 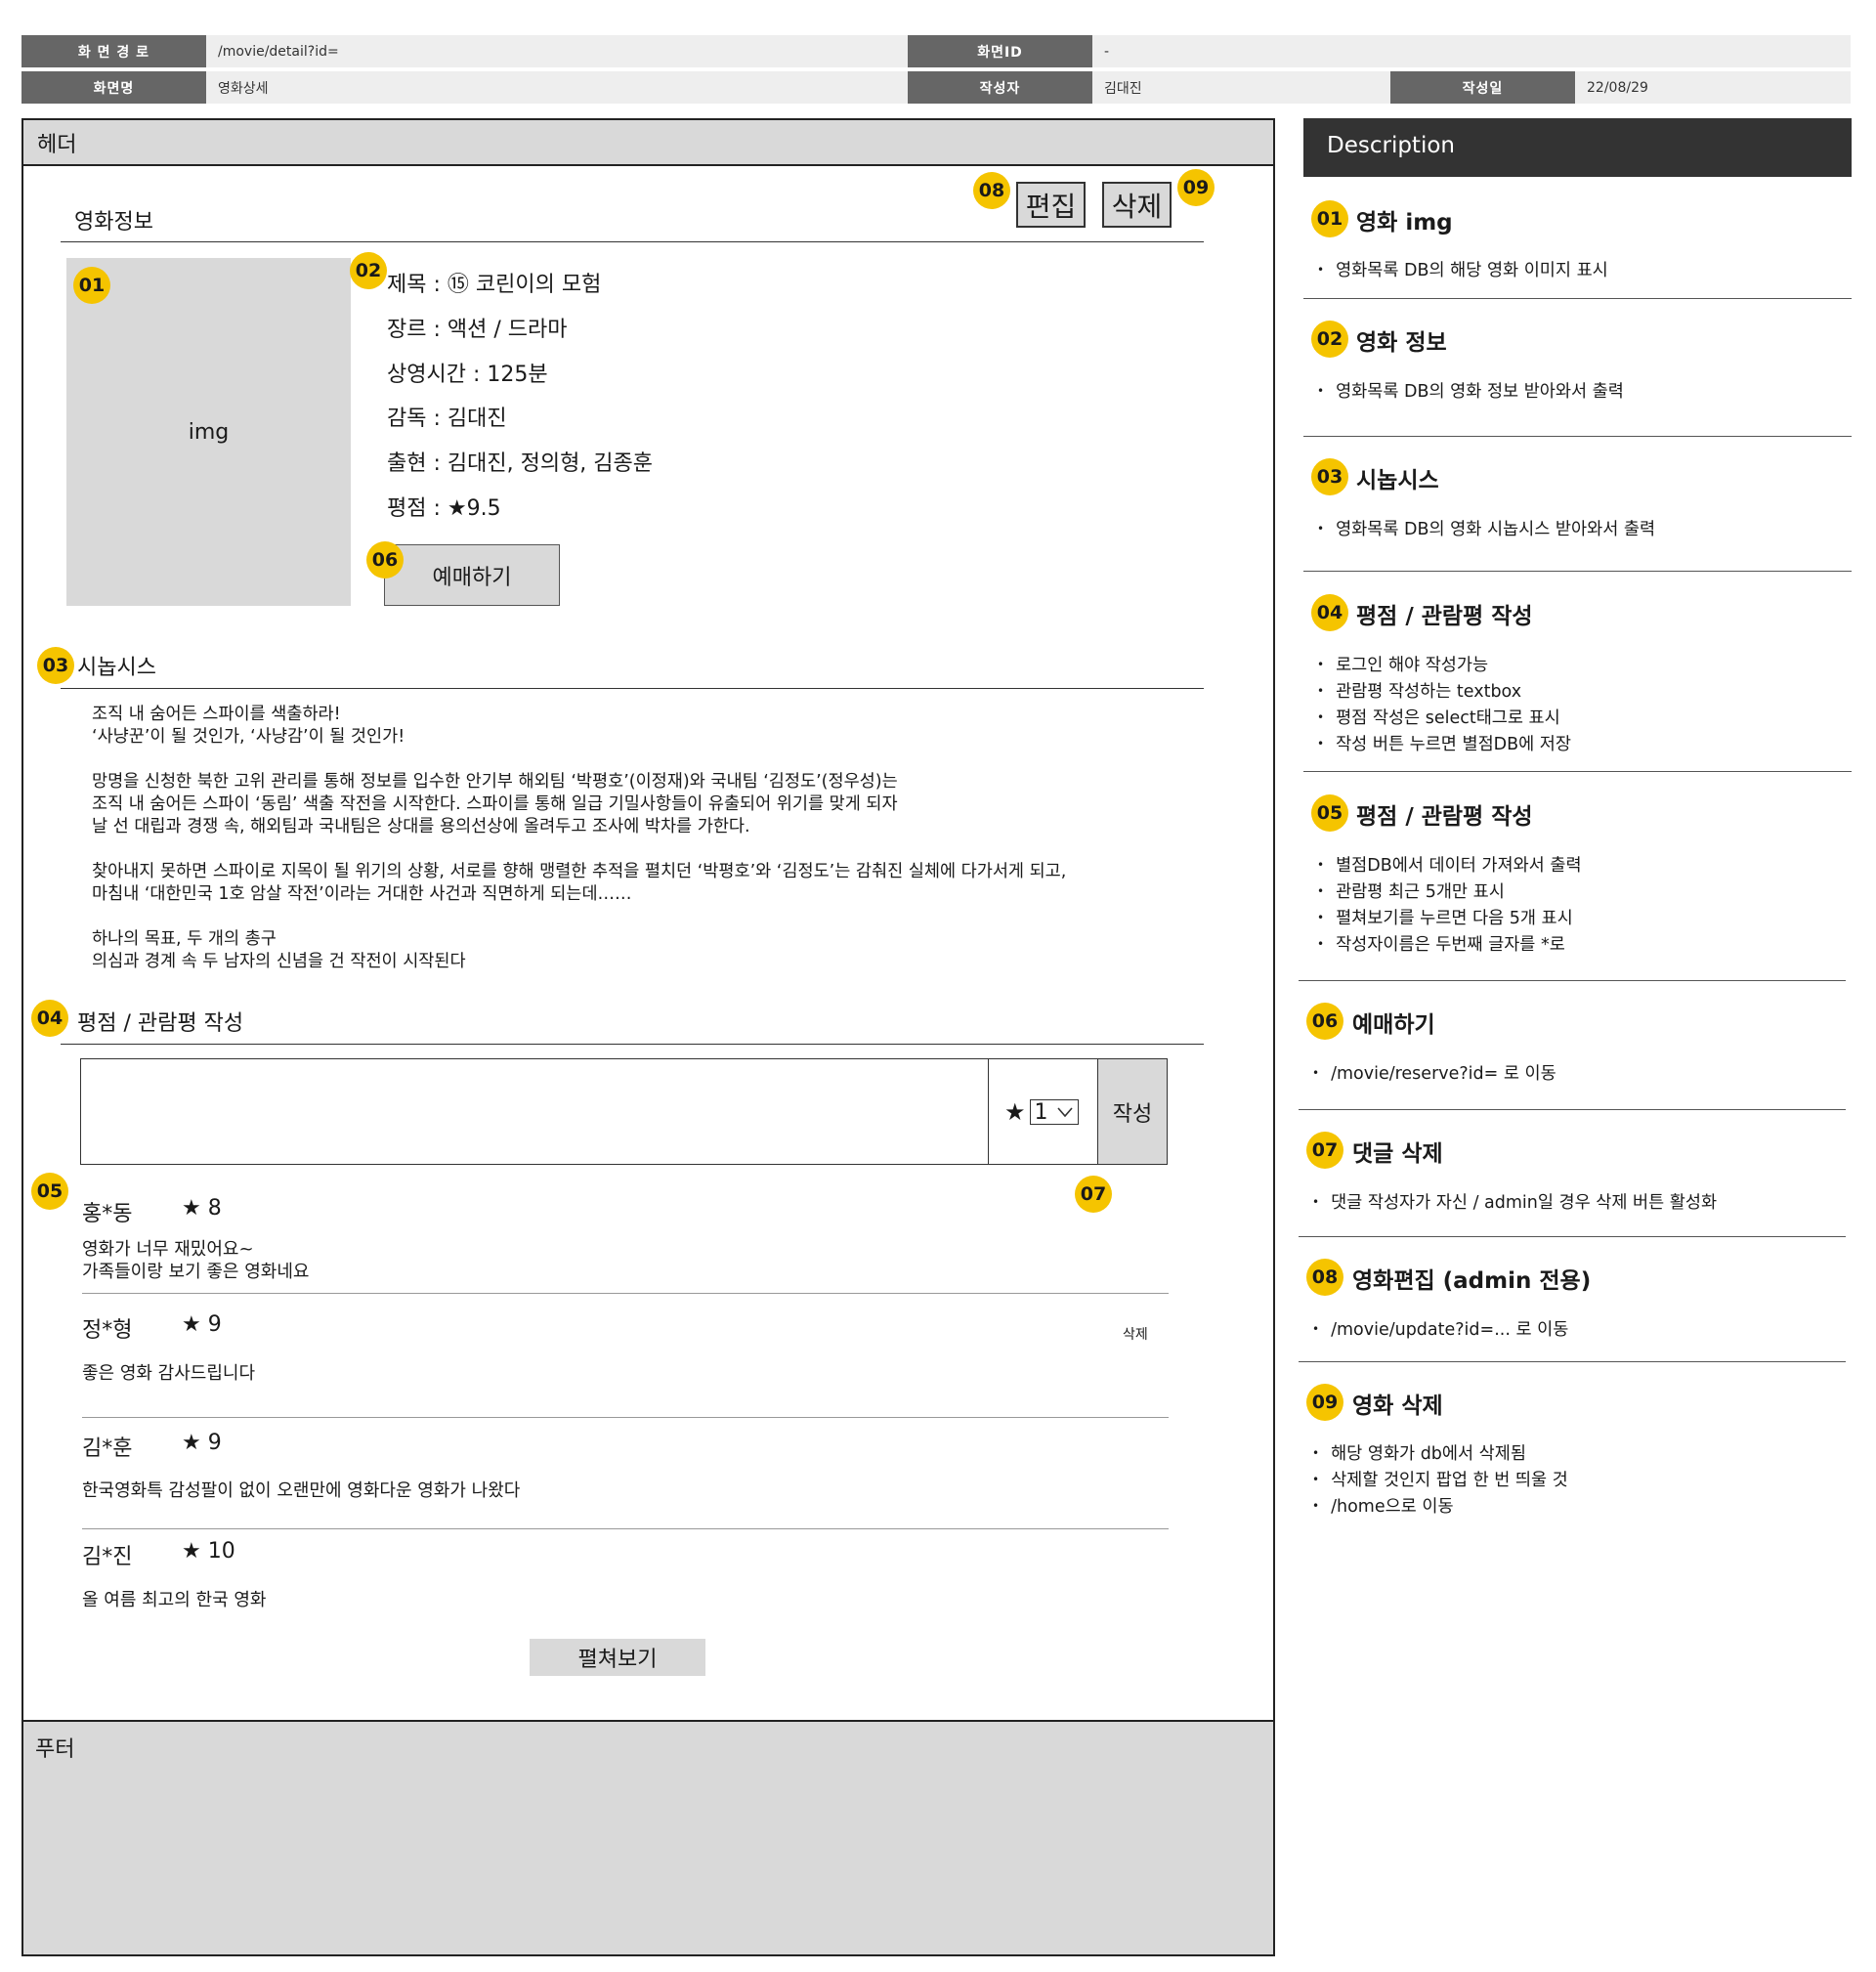 I want to click on show-more-button: 펼쳐보기, so click(x=617, y=1657).